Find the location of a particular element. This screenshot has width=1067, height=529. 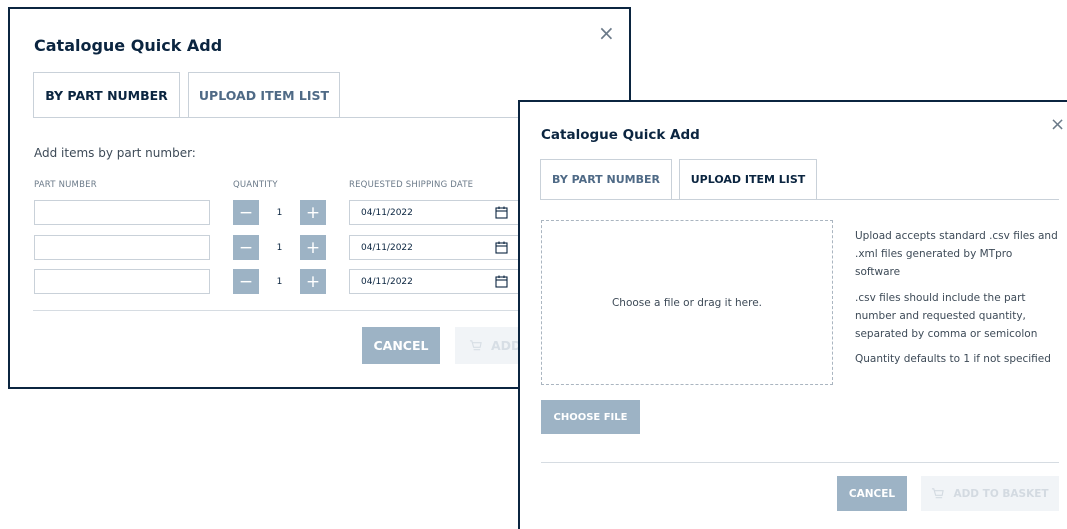

help-text: Quantity defaults to 1 if not specified is located at coordinates (953, 359).